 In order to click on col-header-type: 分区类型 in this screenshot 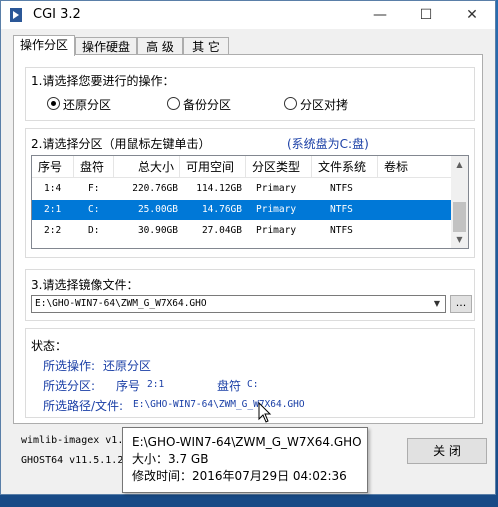, I will do `click(279, 167)`.